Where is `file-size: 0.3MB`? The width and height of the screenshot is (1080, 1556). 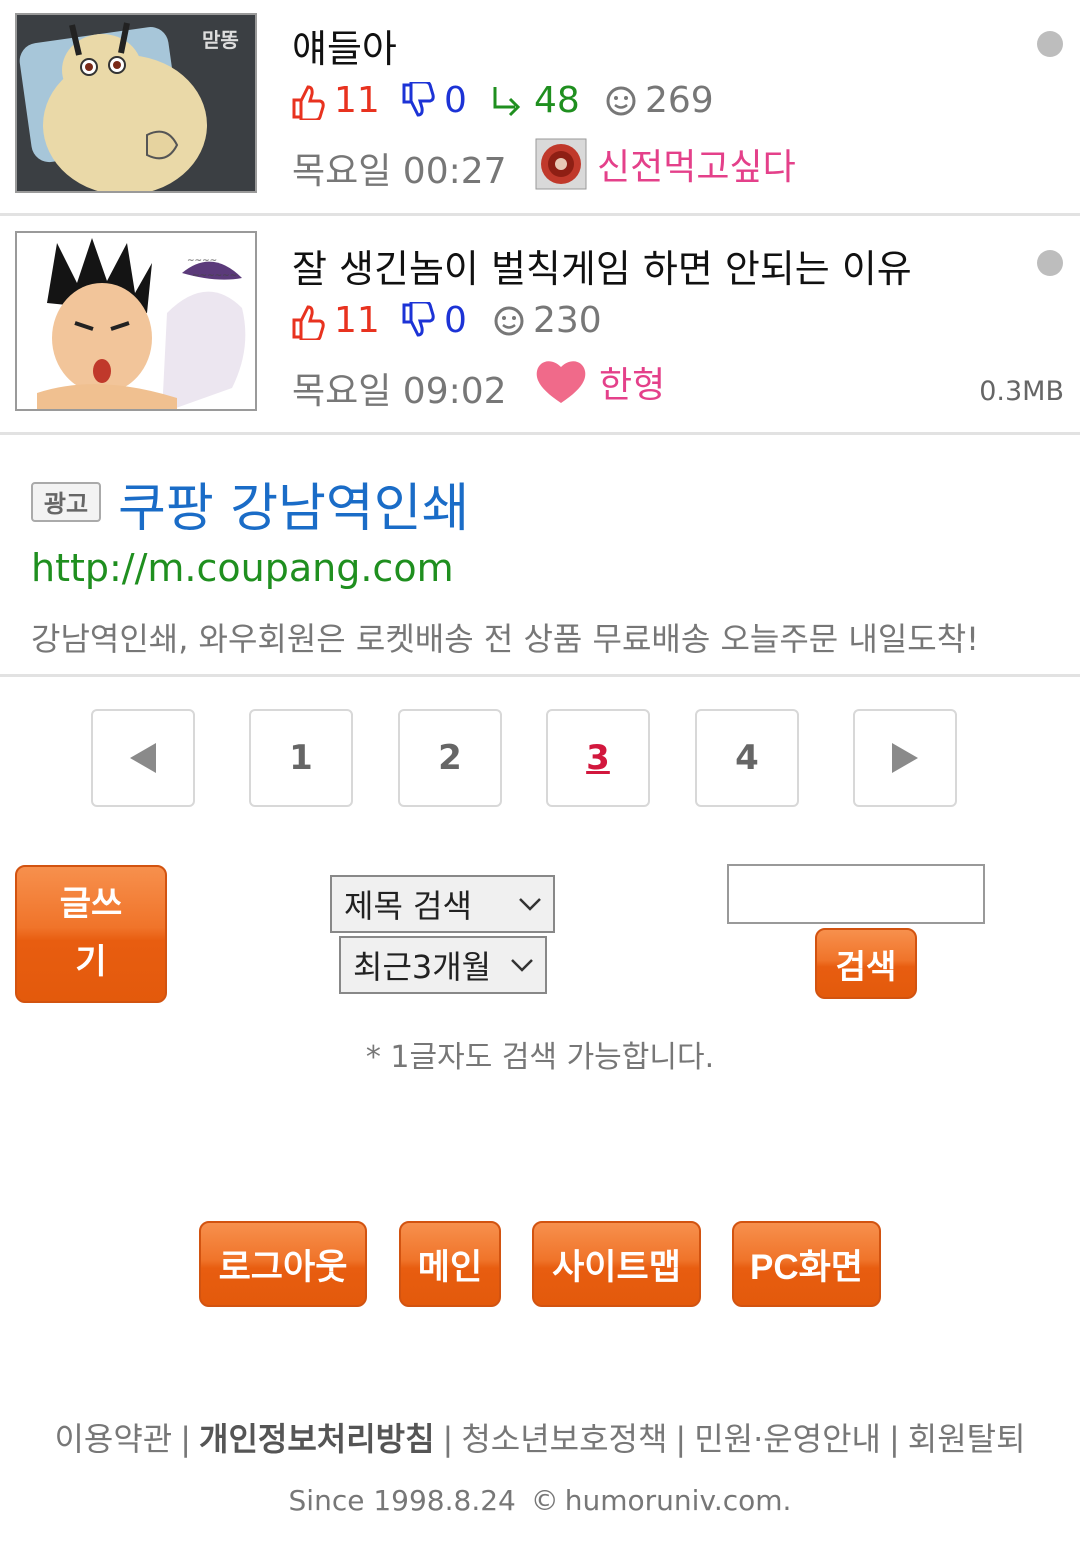 file-size: 0.3MB is located at coordinates (1021, 391).